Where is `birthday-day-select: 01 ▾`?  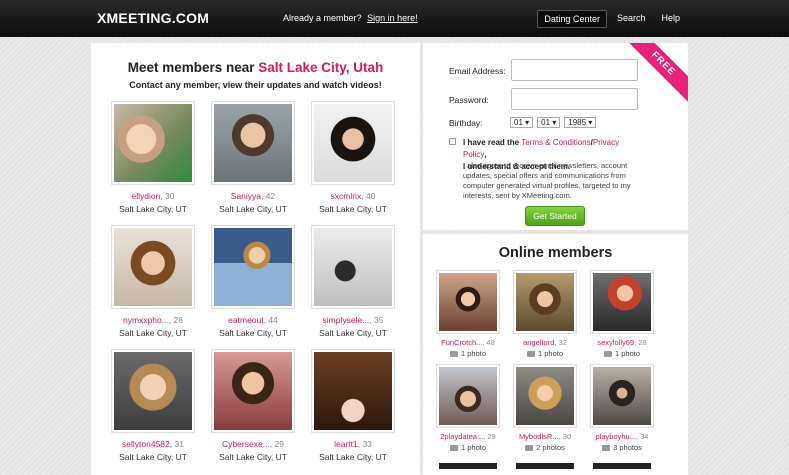 birthday-day-select: 01 ▾ is located at coordinates (549, 122).